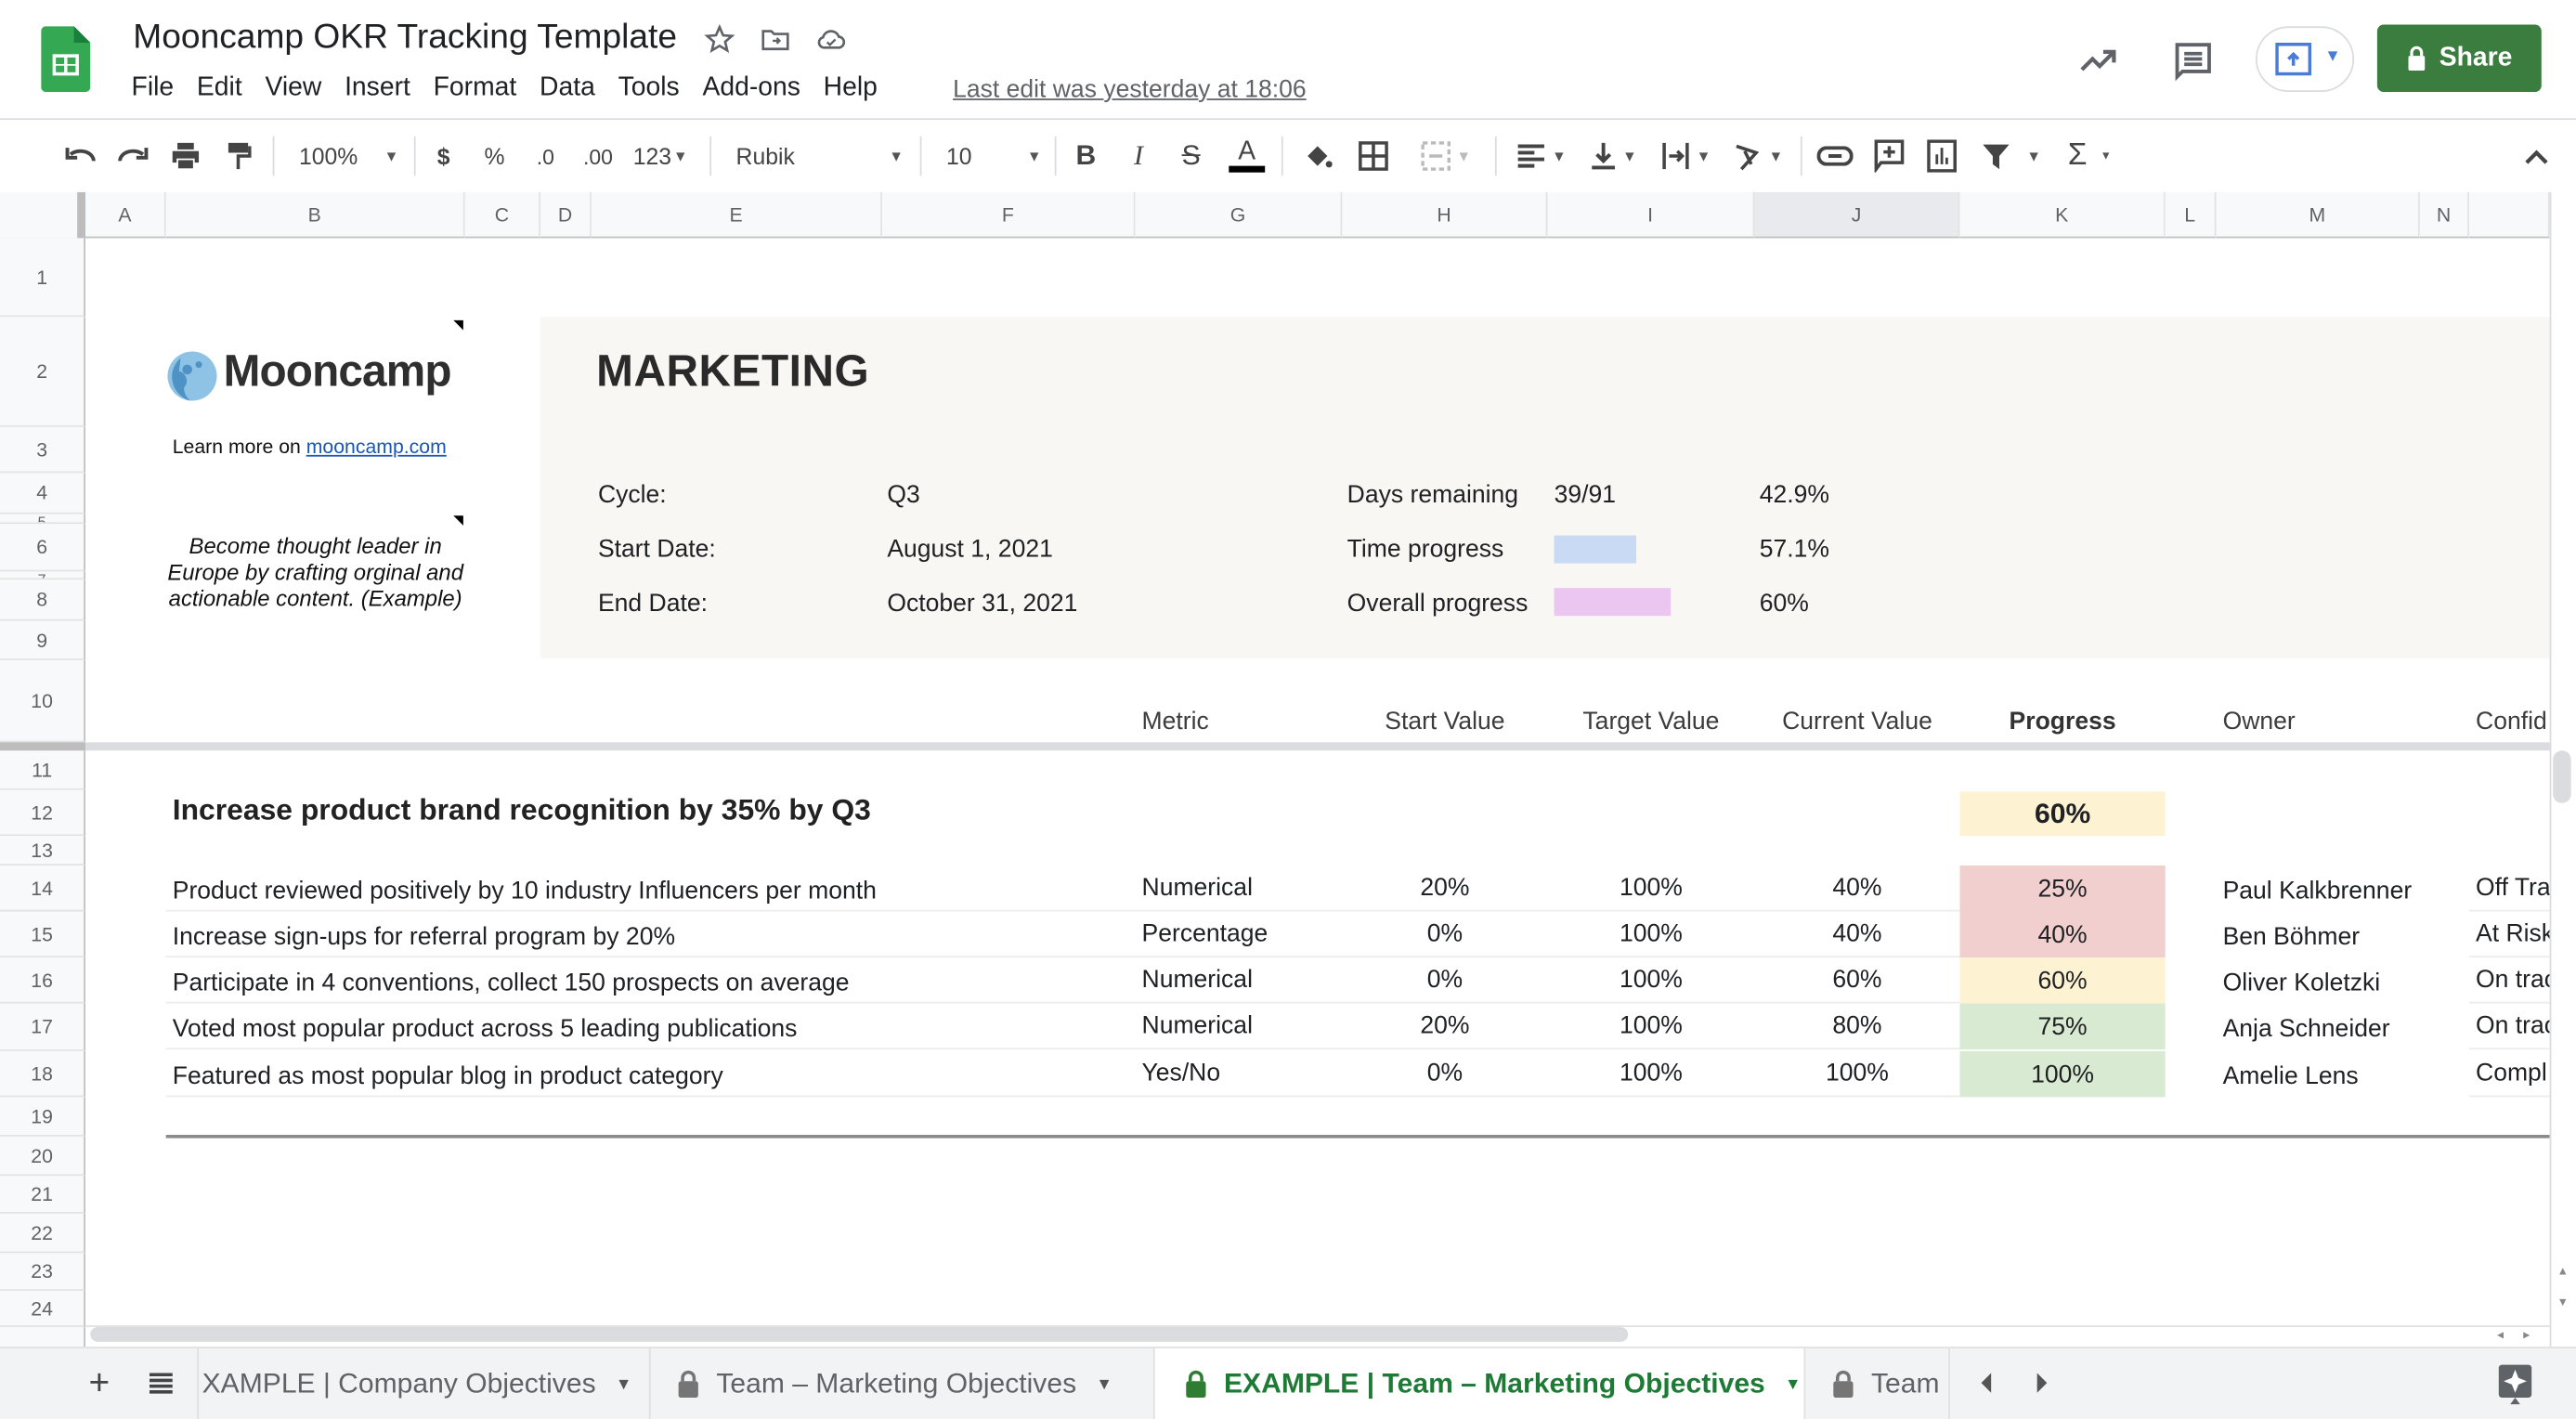 The height and width of the screenshot is (1419, 2576). I want to click on menu-tools: Tools, so click(654, 89).